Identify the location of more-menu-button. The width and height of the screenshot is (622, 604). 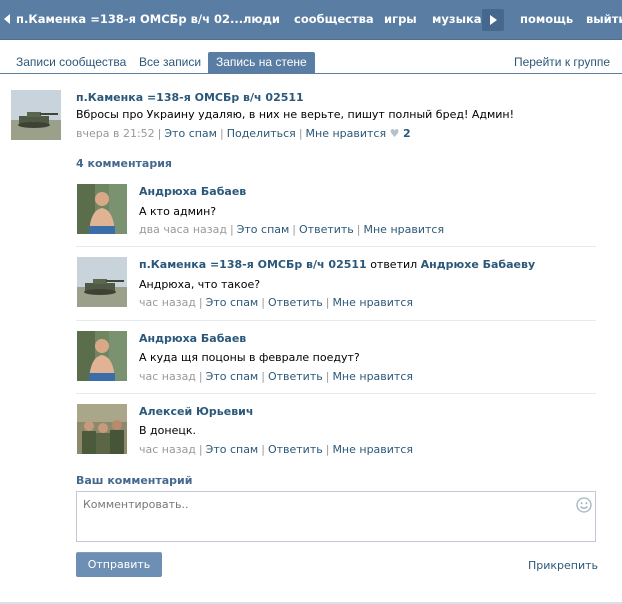
(493, 20).